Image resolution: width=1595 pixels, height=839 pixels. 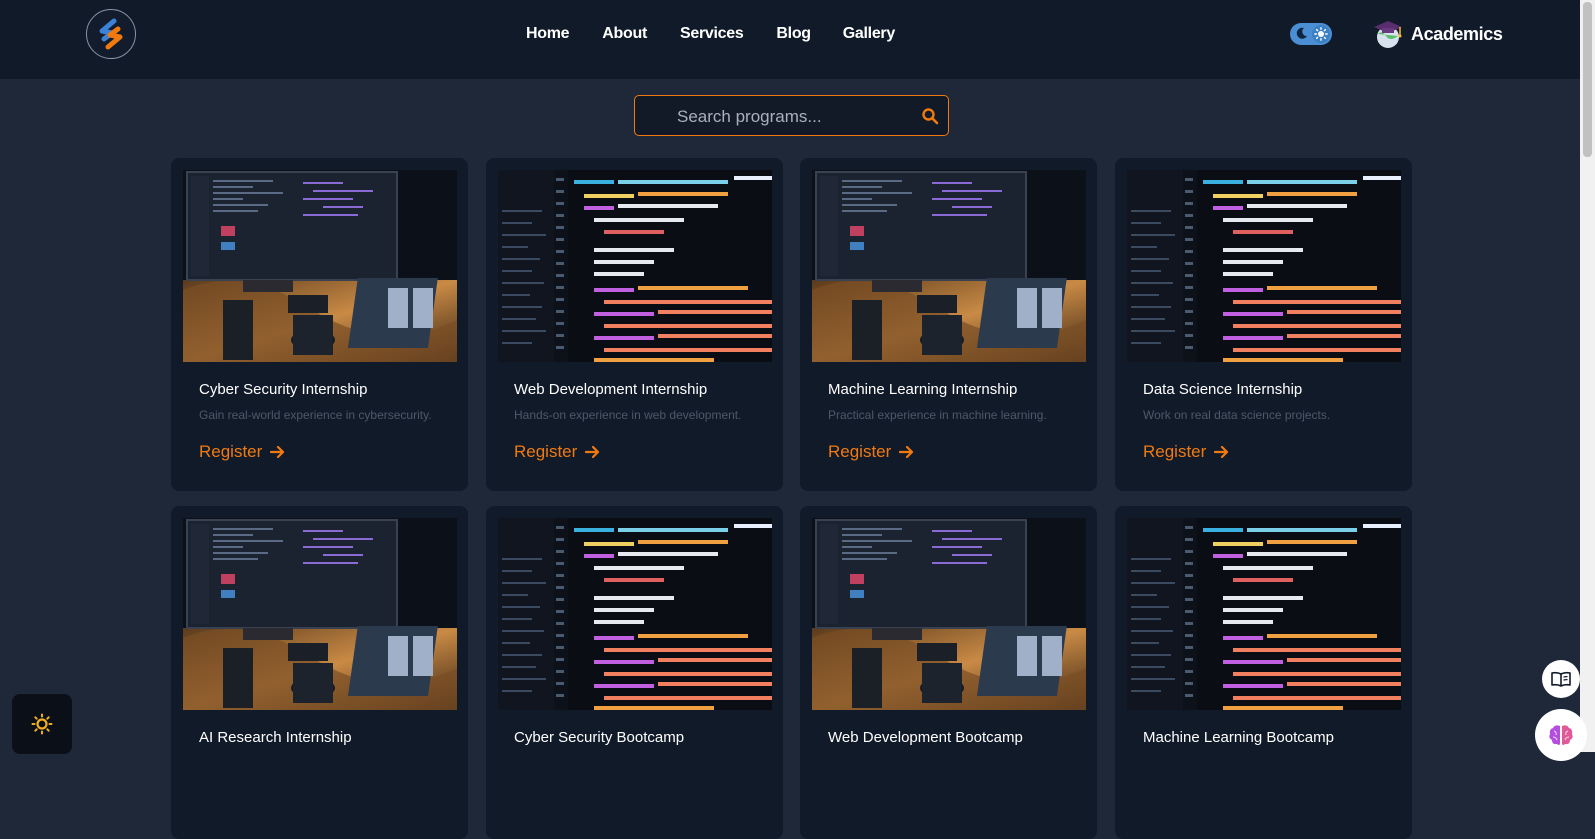 I want to click on book-fab-button, so click(x=1561, y=679).